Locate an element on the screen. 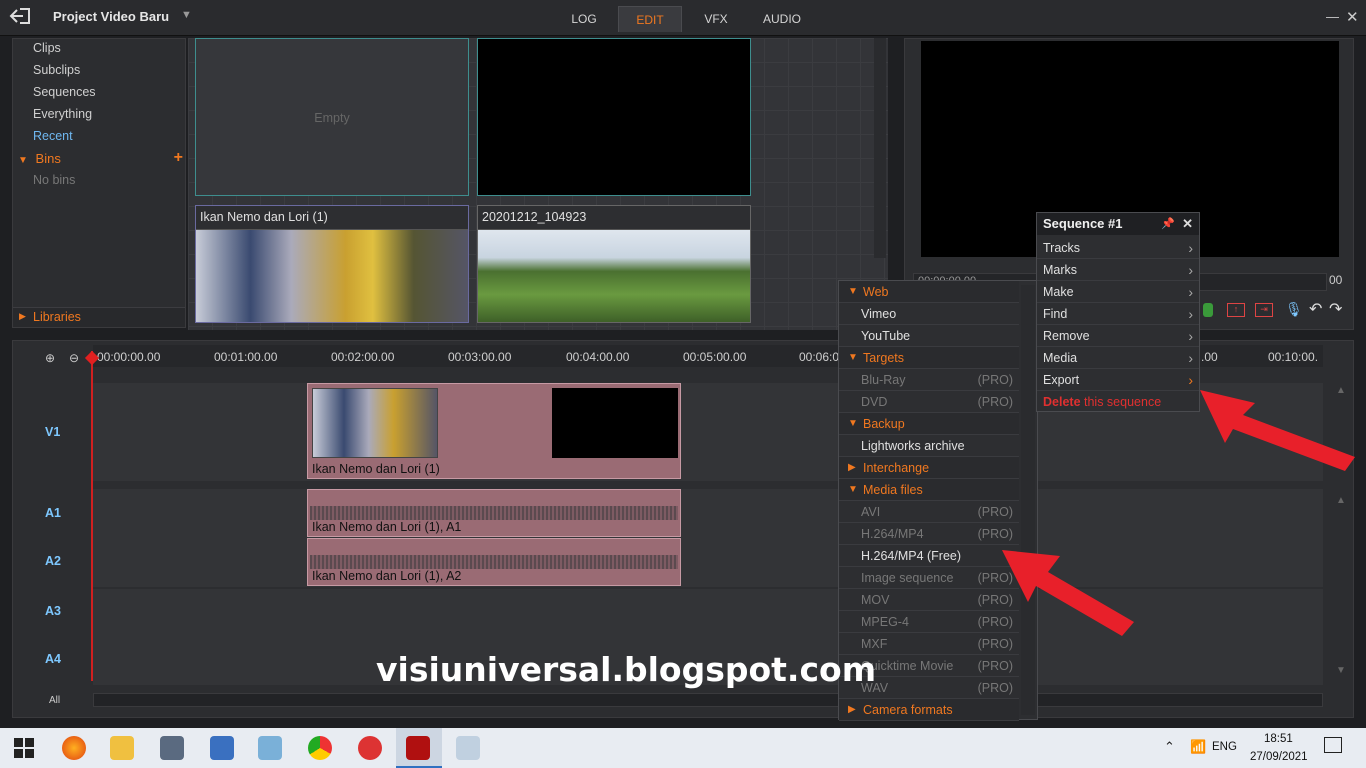 The height and width of the screenshot is (768, 1366). chrome-icon is located at coordinates (320, 748).